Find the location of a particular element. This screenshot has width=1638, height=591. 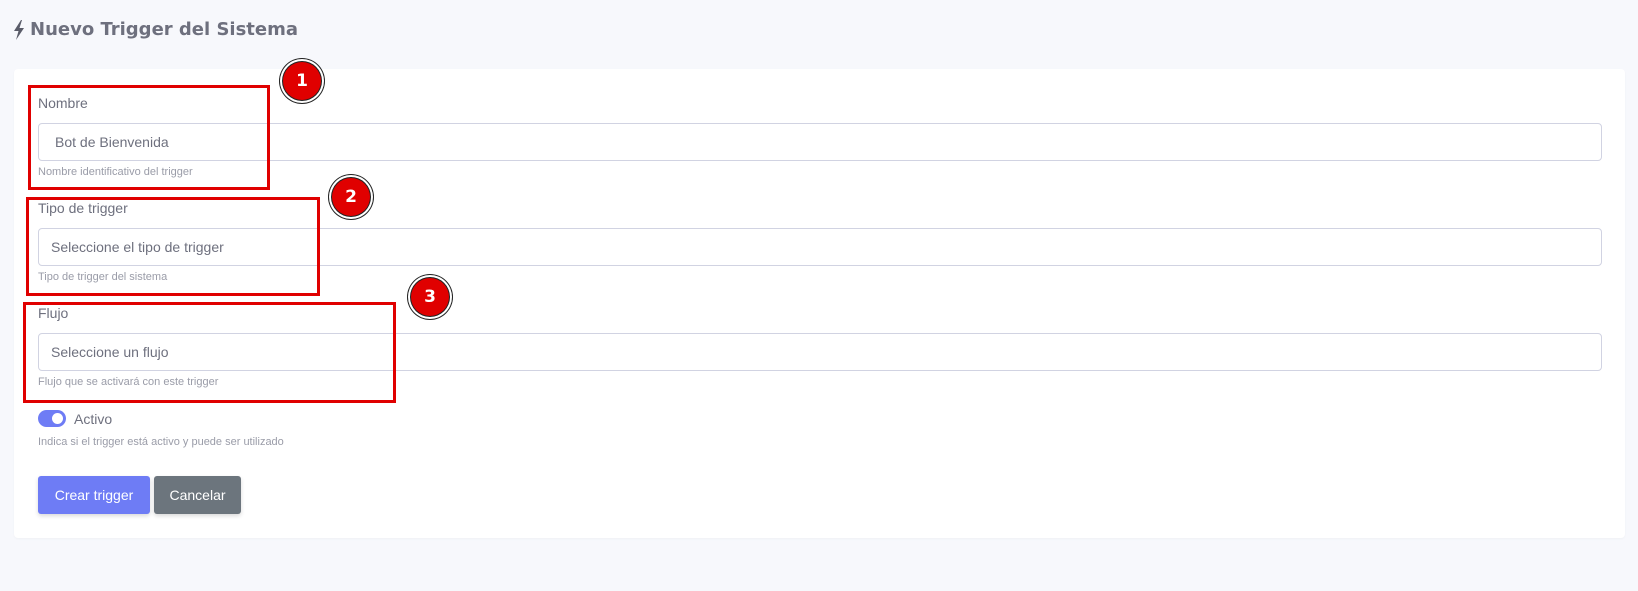

annotation-badge-1: 1 is located at coordinates (302, 81).